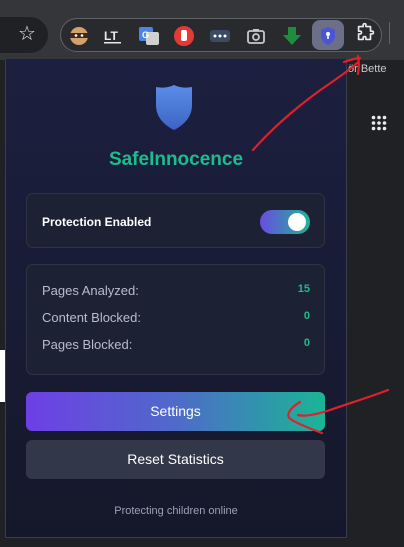 Image resolution: width=404 pixels, height=547 pixels. I want to click on toolbar-divider, so click(389, 33).